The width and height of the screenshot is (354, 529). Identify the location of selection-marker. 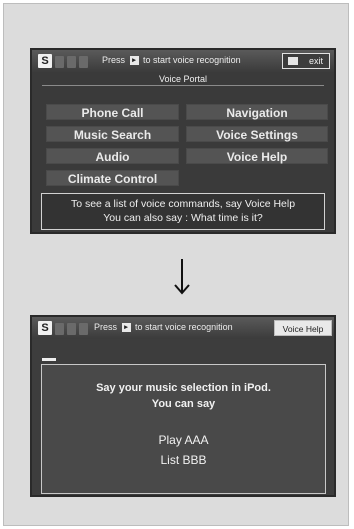
(49, 359).